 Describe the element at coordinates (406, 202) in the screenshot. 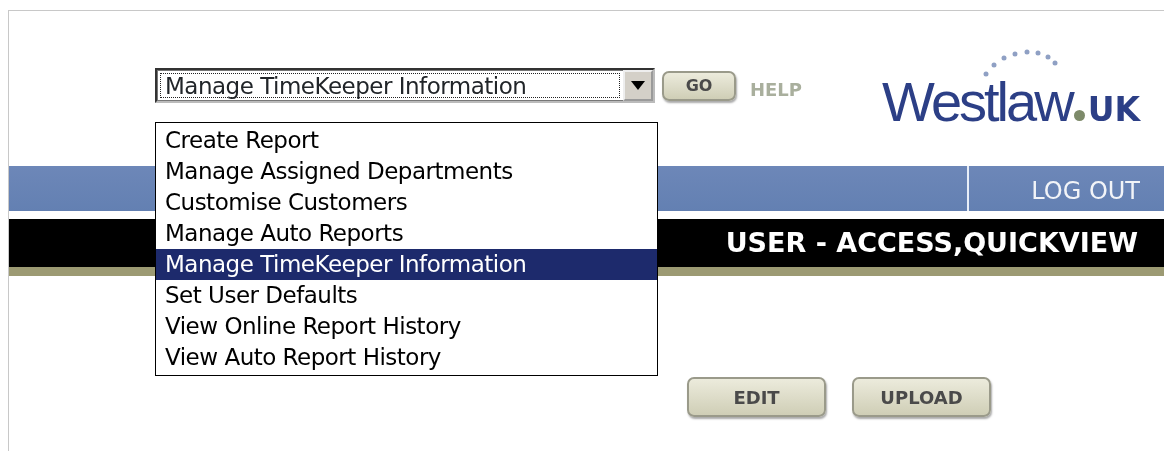

I see `dropdown-option: Customise Customers` at that location.